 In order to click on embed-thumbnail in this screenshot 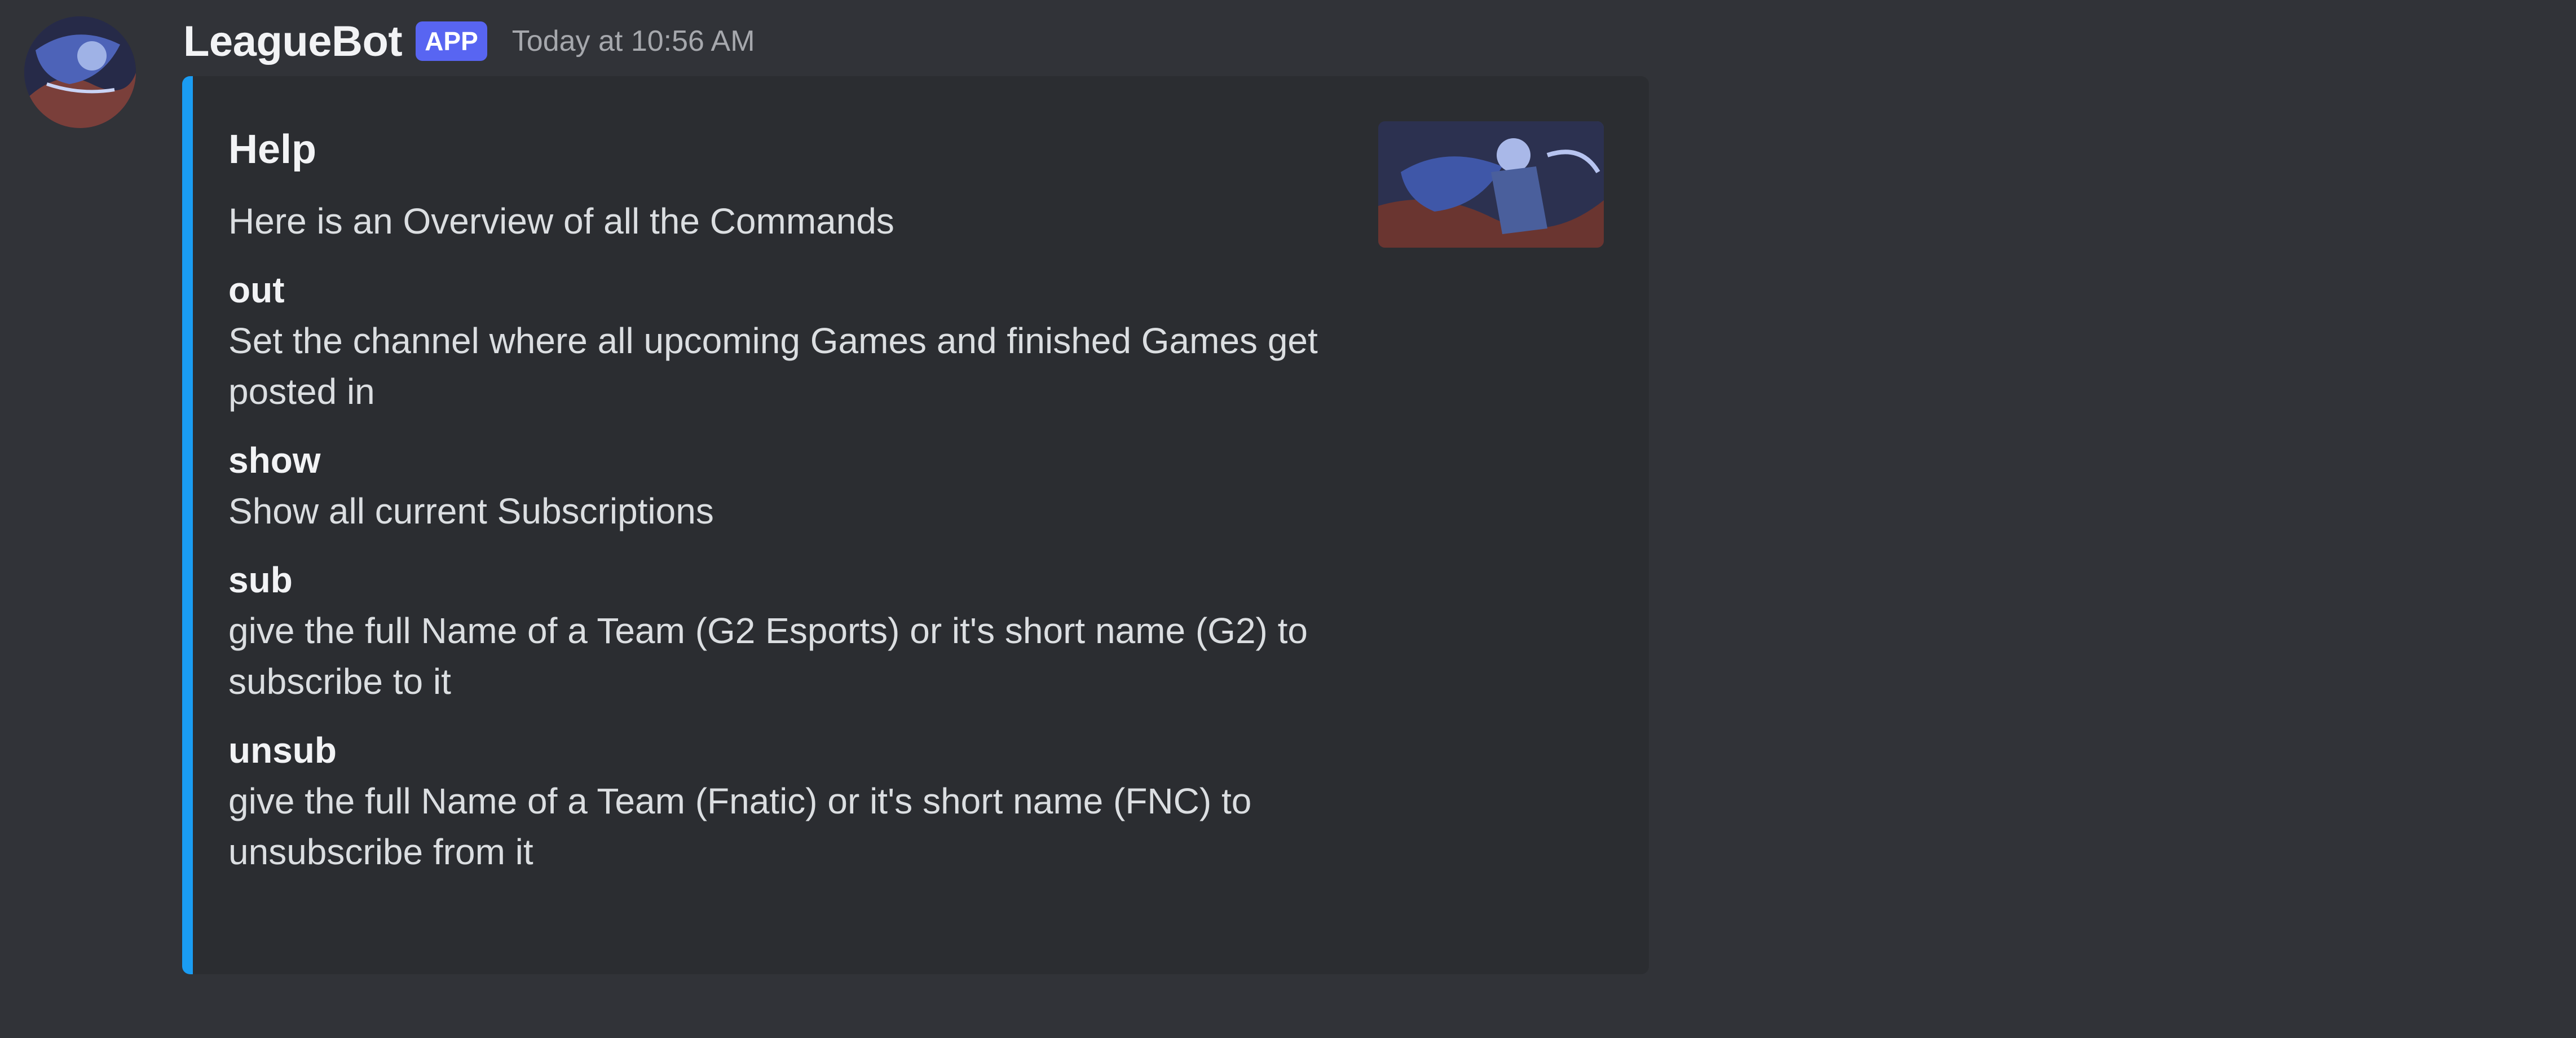, I will do `click(1491, 184)`.